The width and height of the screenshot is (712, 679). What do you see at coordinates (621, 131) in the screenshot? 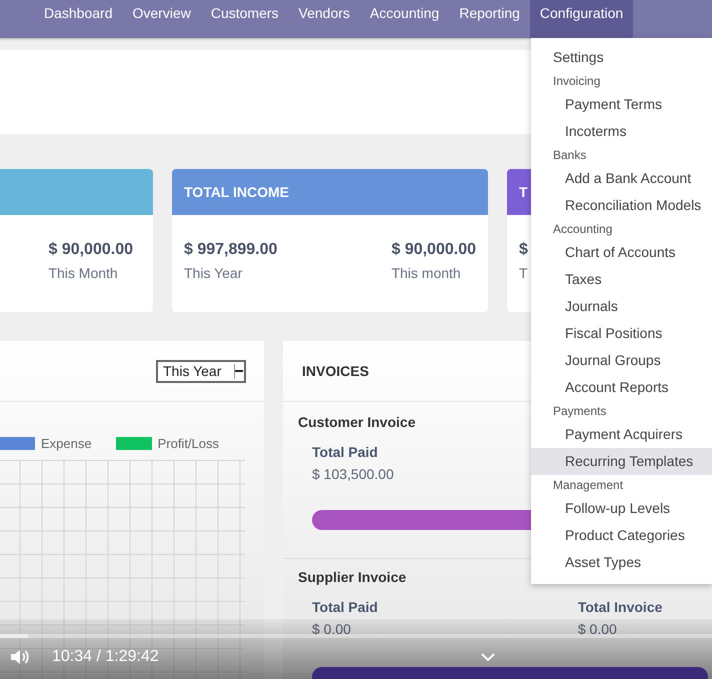
I see `menu-item: Incoterms` at bounding box center [621, 131].